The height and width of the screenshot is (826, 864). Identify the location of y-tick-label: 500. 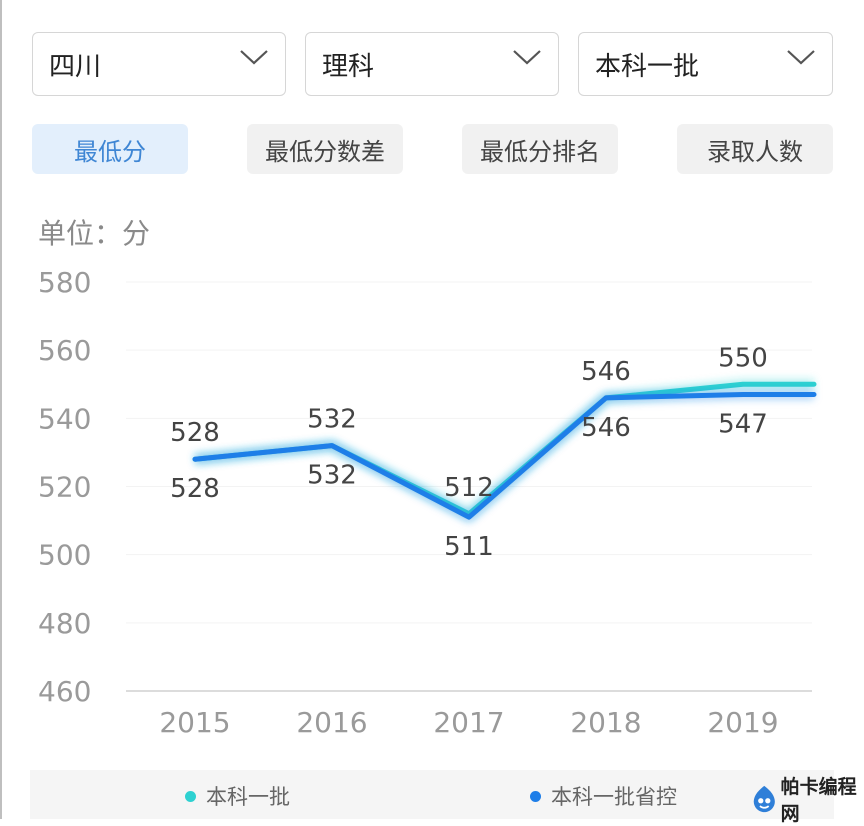
(64, 555).